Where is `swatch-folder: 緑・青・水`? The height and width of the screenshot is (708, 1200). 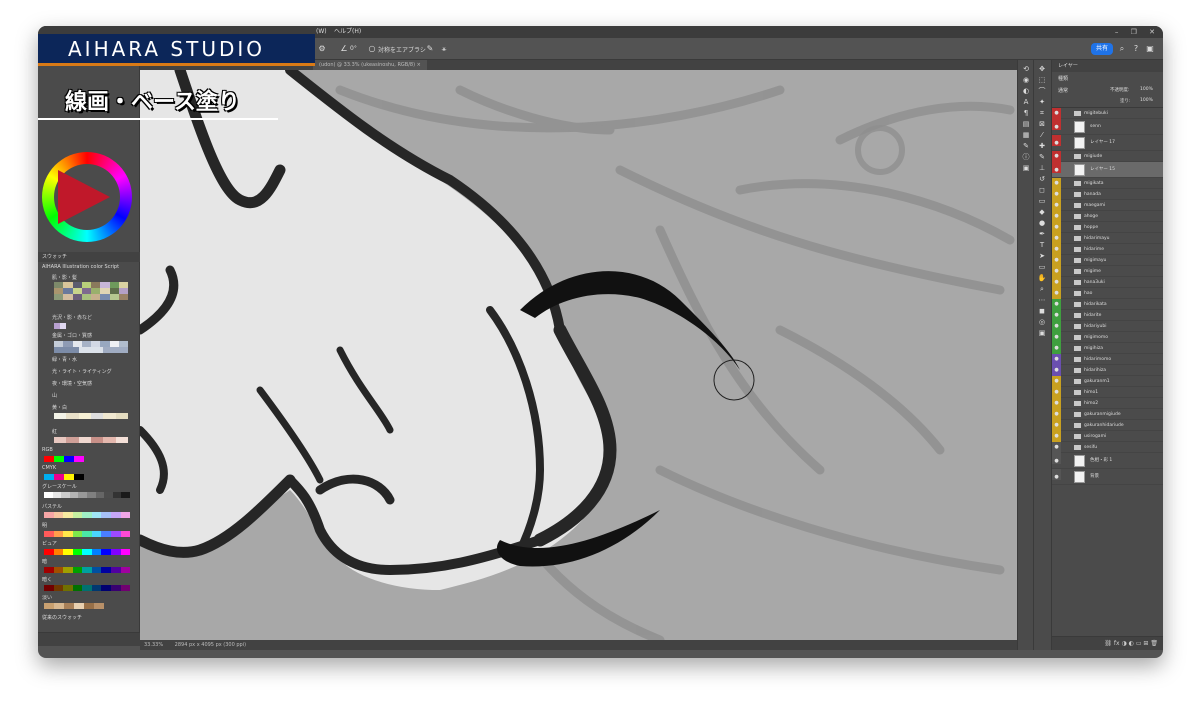 swatch-folder: 緑・青・水 is located at coordinates (98, 359).